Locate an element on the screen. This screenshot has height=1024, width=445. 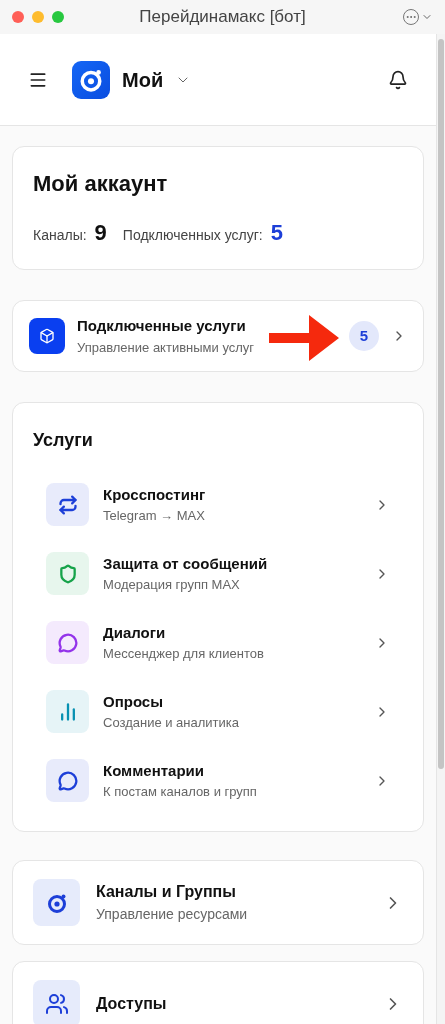
scrollbar is located at coordinates (440, 529).